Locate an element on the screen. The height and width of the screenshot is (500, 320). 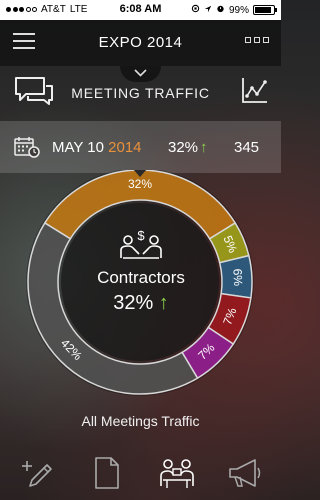
battery-percent: 99% is located at coordinates (238, 10).